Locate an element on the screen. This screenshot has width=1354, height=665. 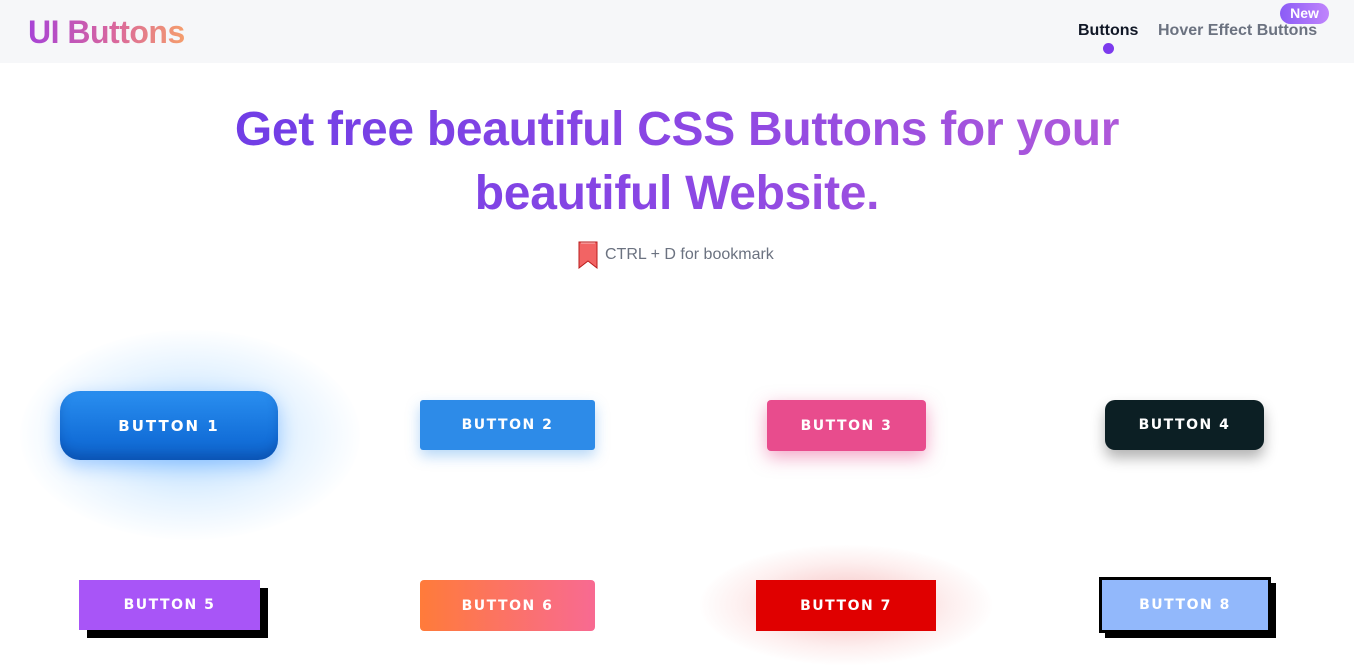
button-7: BUTTON 7 is located at coordinates (846, 605).